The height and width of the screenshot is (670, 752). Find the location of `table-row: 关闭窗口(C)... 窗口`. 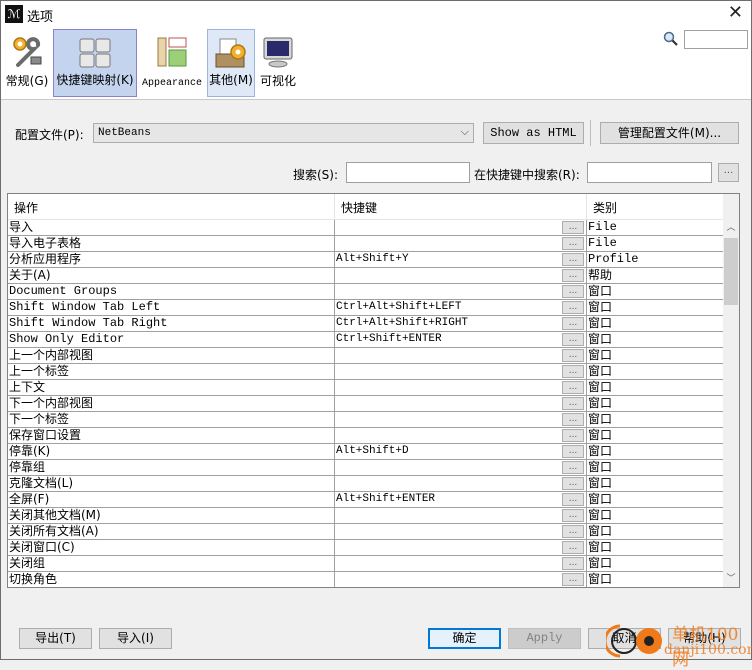

table-row: 关闭窗口(C)... 窗口 is located at coordinates (365, 548).